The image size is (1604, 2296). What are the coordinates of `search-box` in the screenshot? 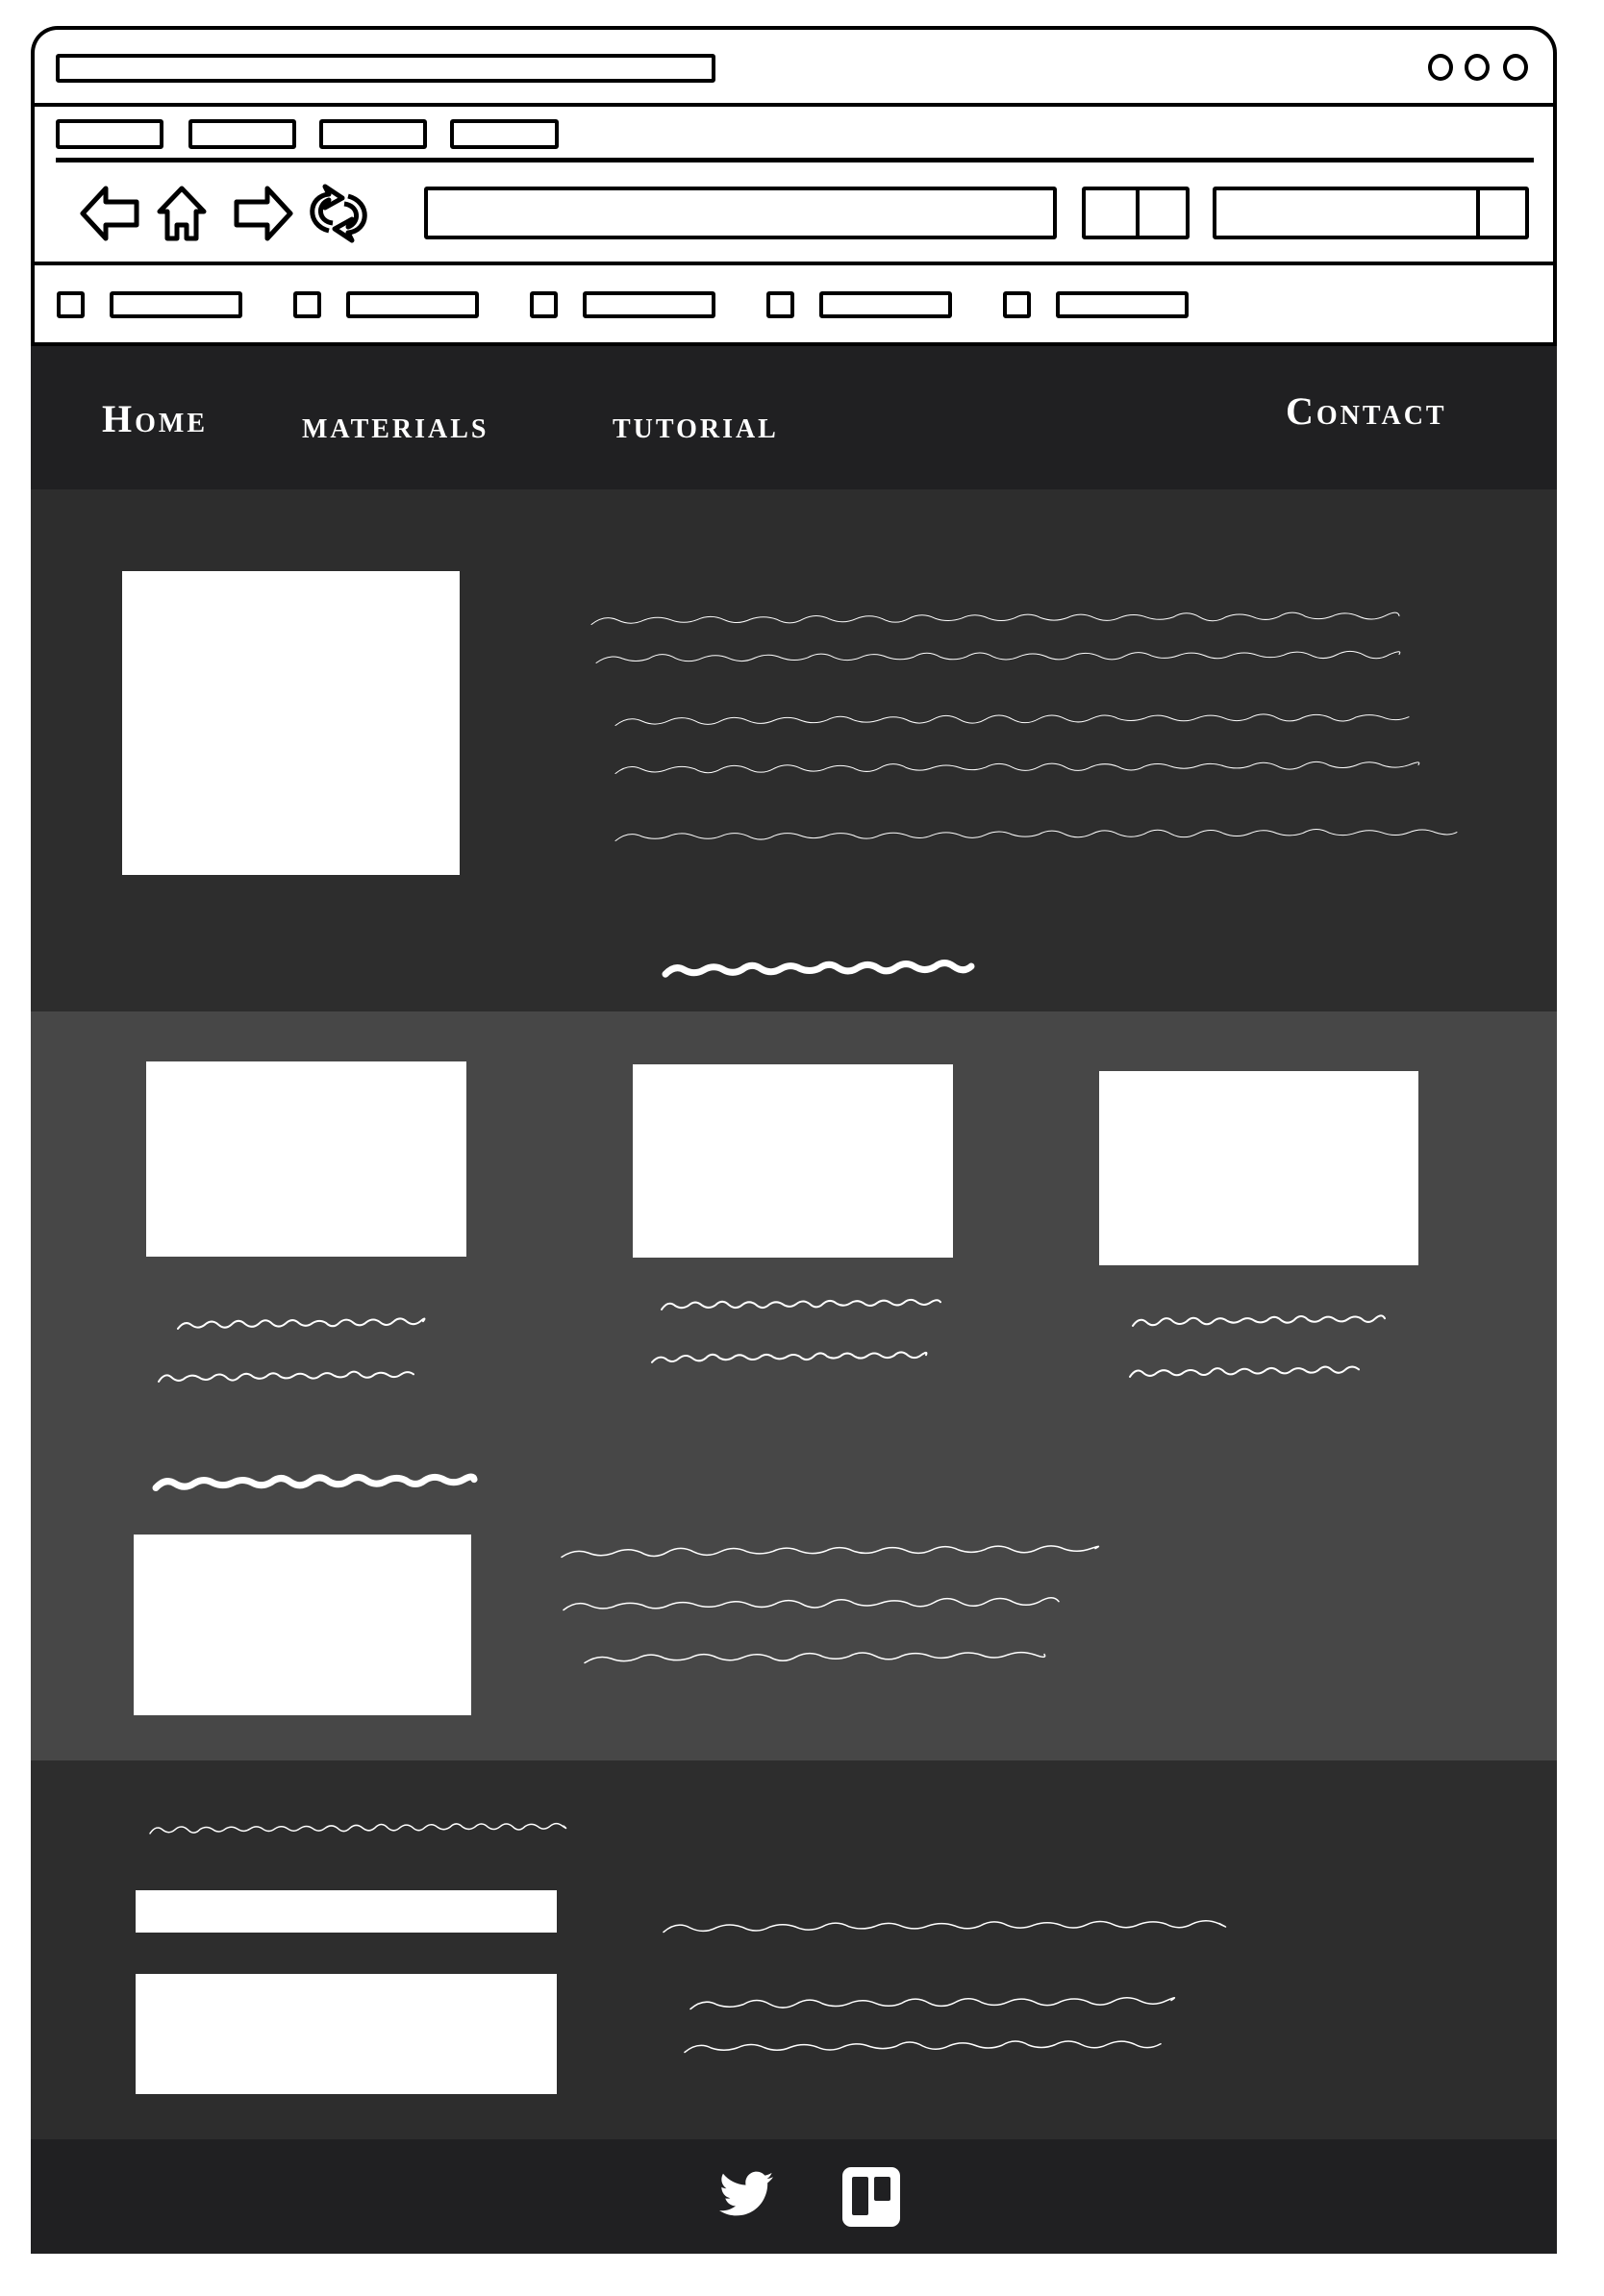 It's located at (1371, 213).